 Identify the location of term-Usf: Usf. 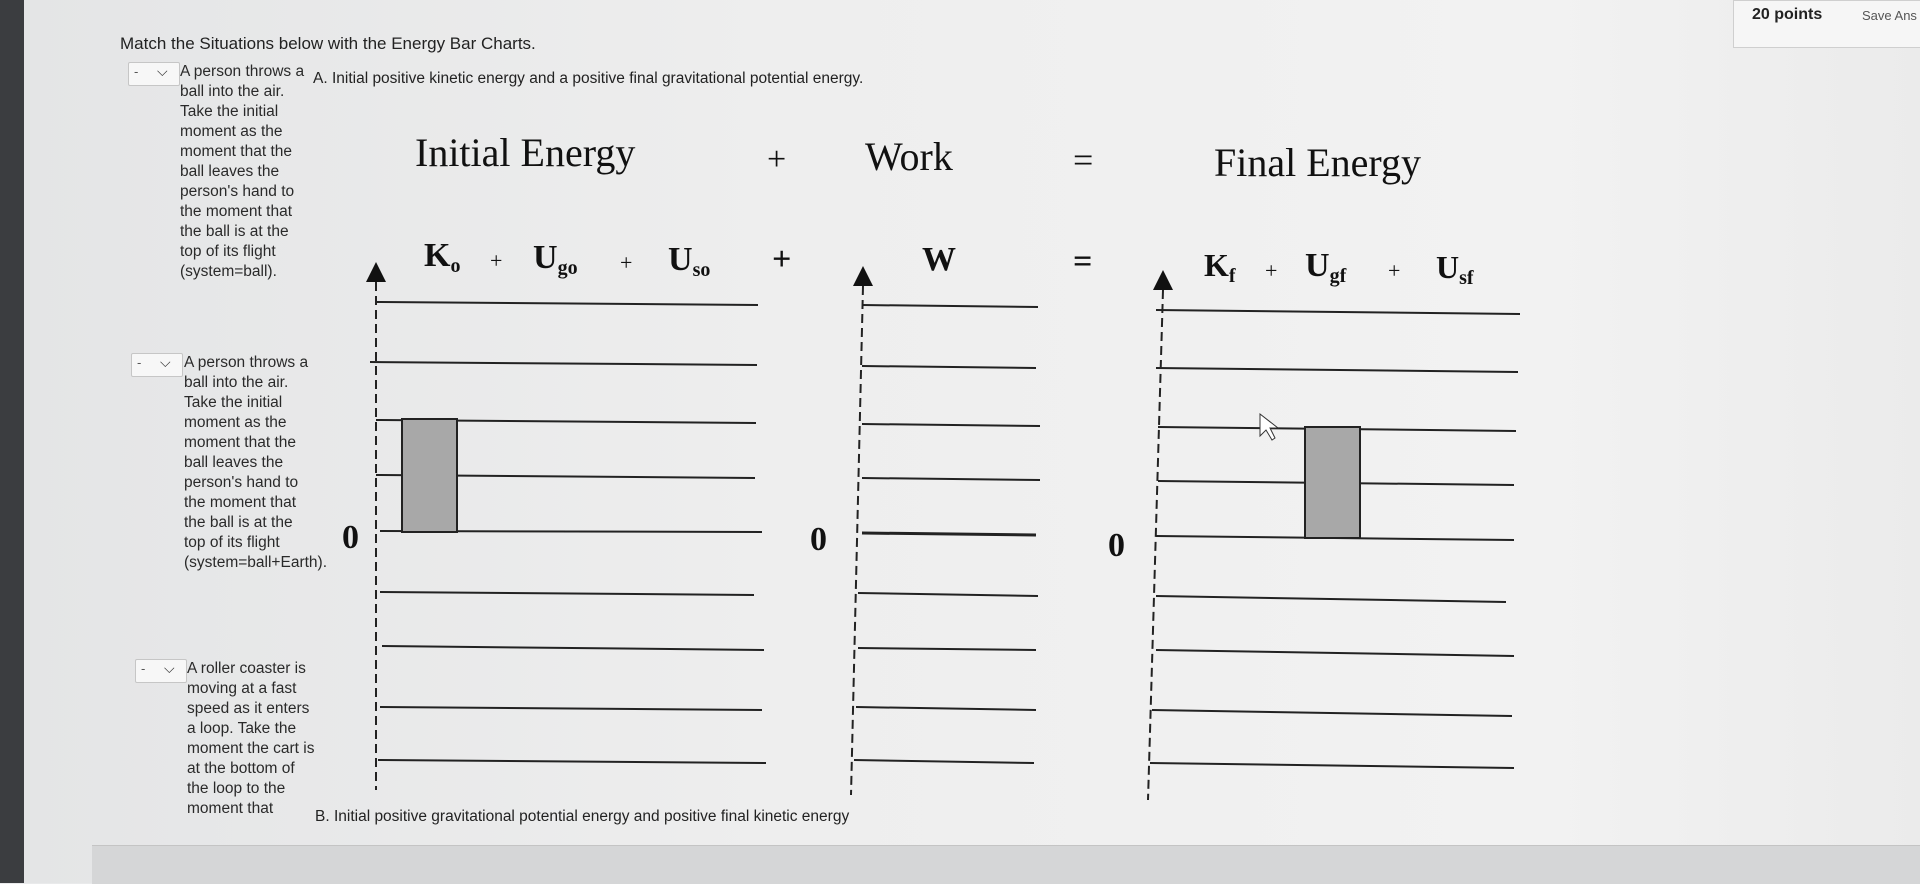
(1455, 269).